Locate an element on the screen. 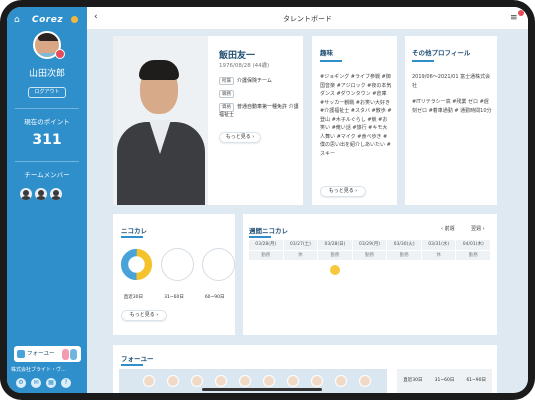  hobby-title: 趣味 is located at coordinates (326, 53).